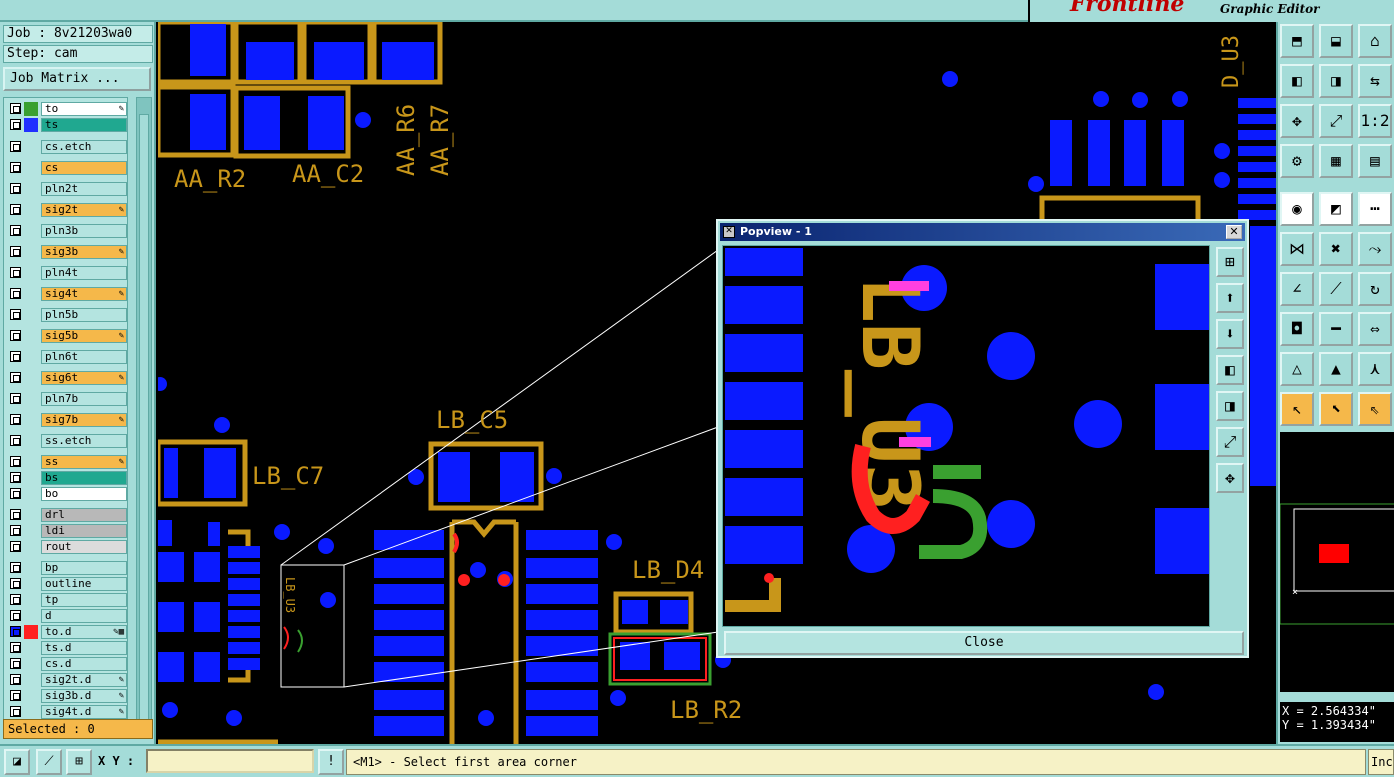 The image size is (1394, 777). What do you see at coordinates (67, 664) in the screenshot?
I see `layer-row: cs.d` at bounding box center [67, 664].